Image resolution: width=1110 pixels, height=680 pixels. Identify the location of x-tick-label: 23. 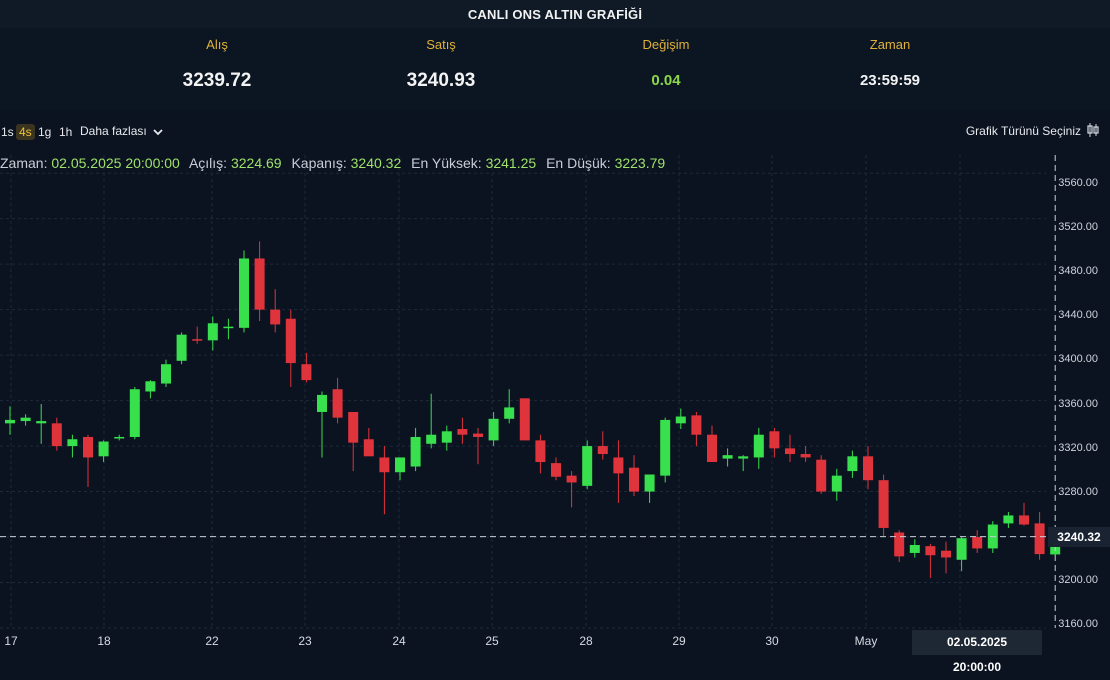
(305, 641).